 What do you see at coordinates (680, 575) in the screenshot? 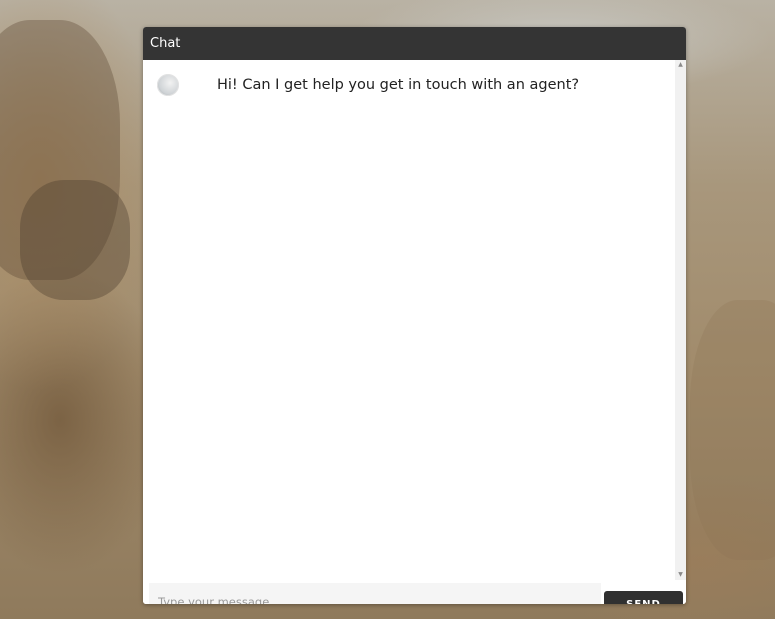
I see `scroll-down-arrow-icon: ▼` at bounding box center [680, 575].